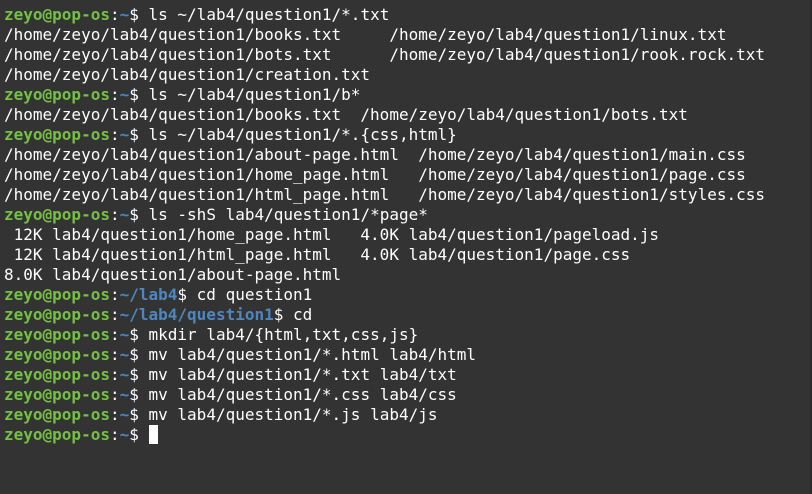  I want to click on command-line: zeyo@pop-os:~$ ls ~/lab4/question1/b*, so click(408, 95).